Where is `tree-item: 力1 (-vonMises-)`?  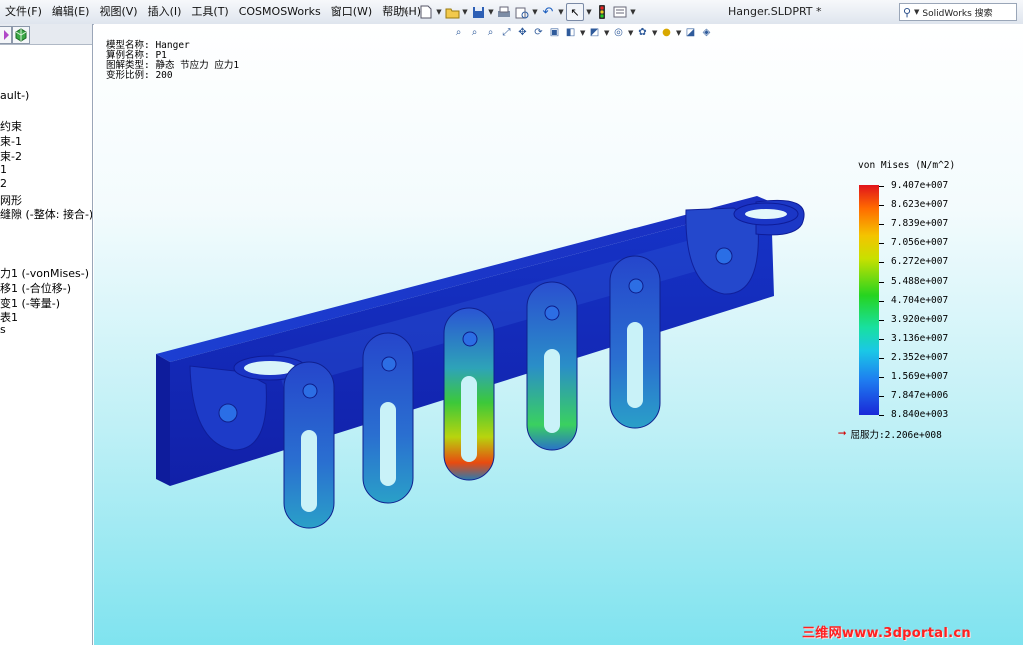
tree-item: 力1 (-vonMises-) is located at coordinates (44, 273).